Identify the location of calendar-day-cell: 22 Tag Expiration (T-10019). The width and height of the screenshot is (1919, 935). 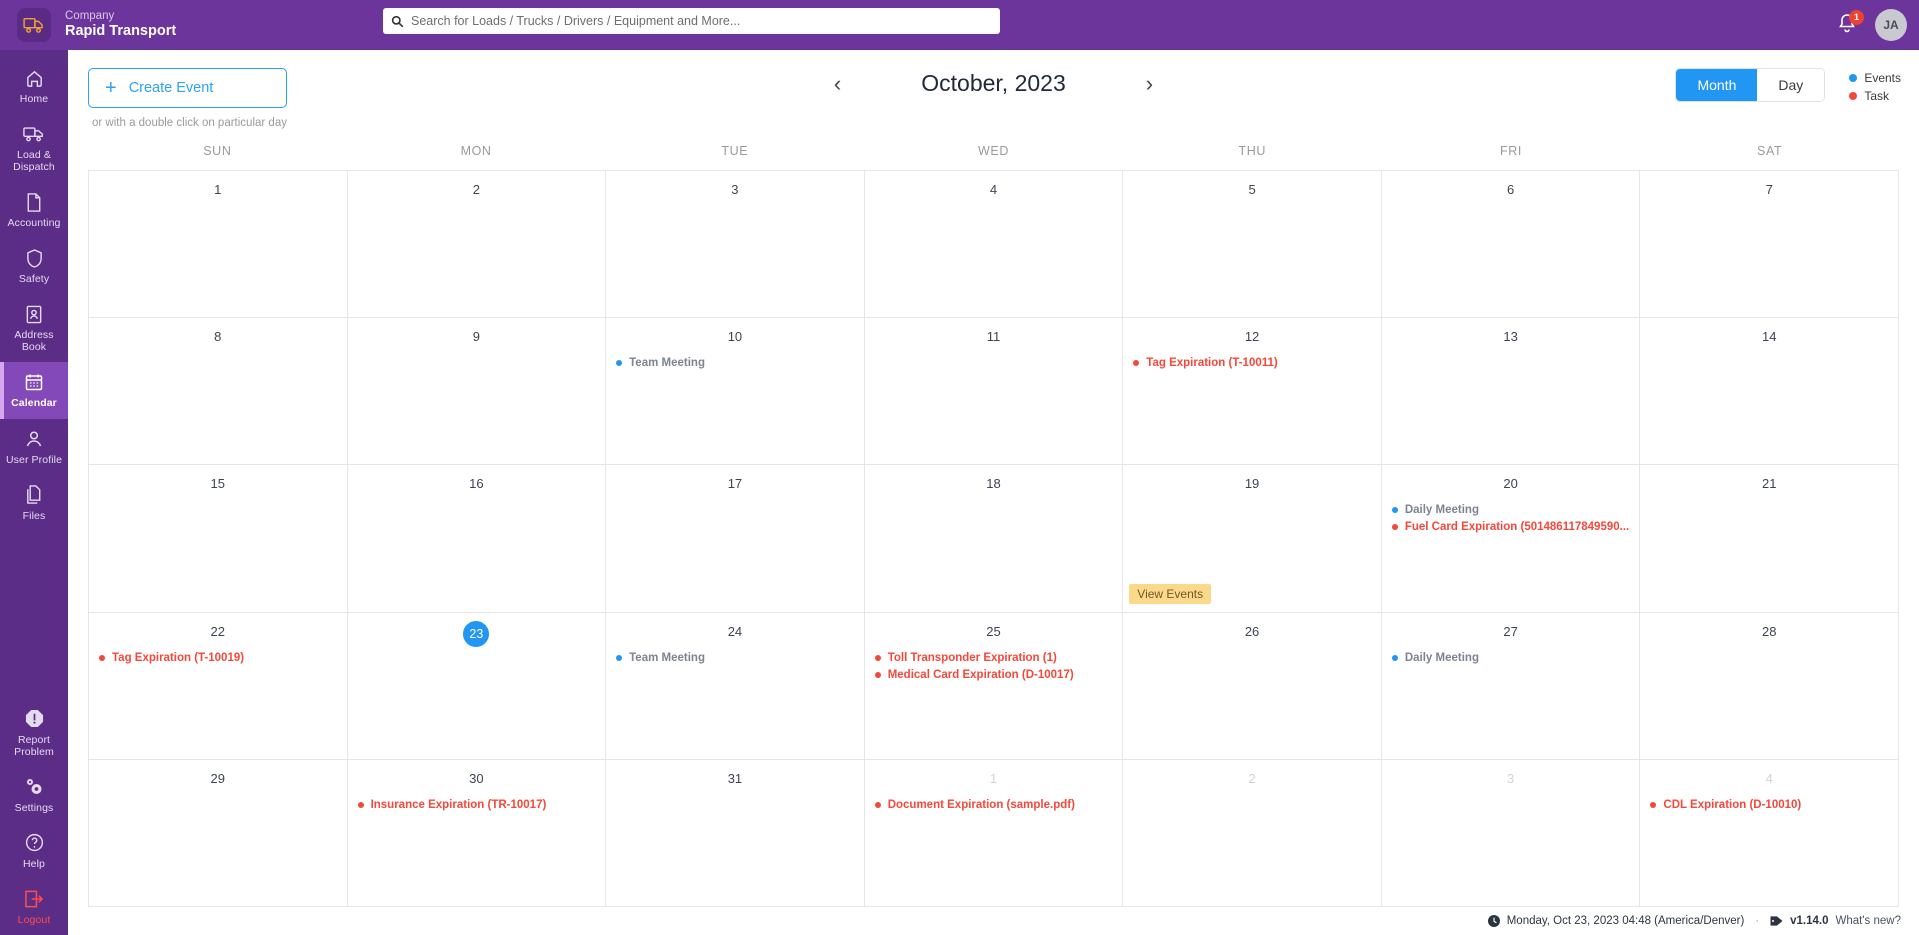
(218, 686).